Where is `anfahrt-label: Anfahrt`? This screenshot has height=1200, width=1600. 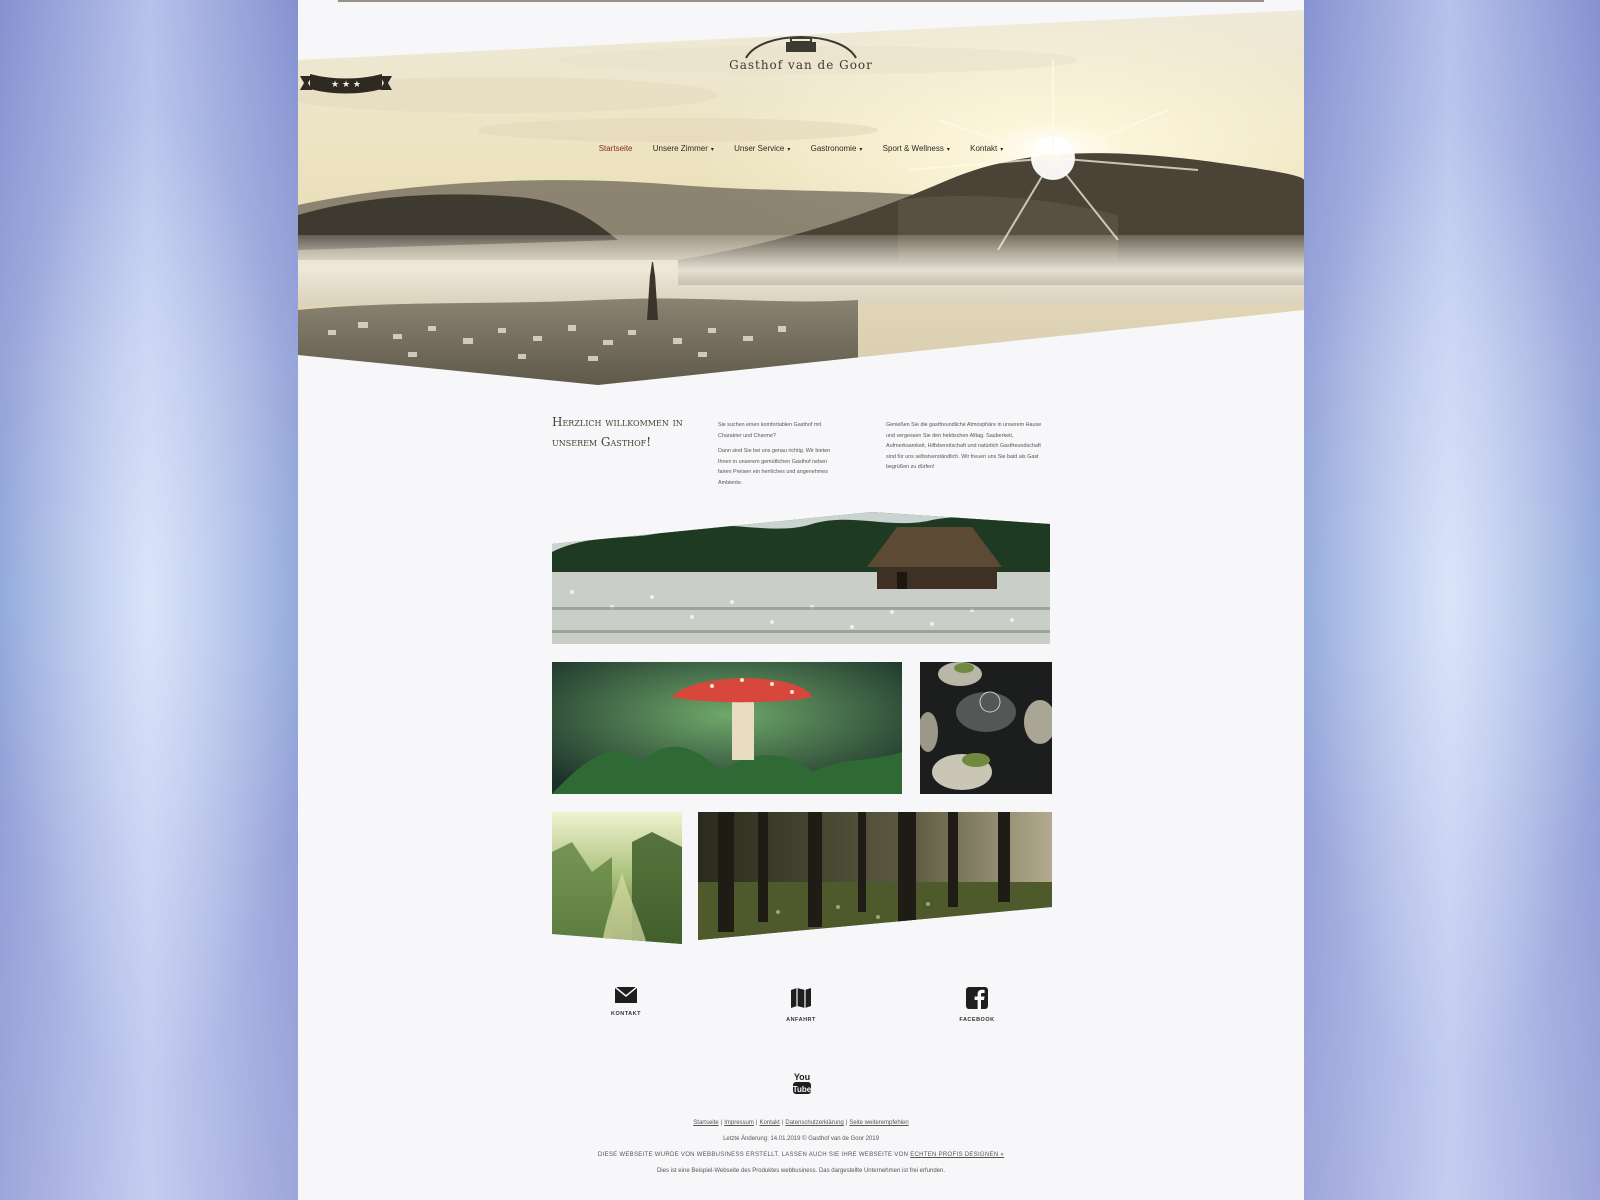
anfahrt-label: Anfahrt is located at coordinates (801, 1020).